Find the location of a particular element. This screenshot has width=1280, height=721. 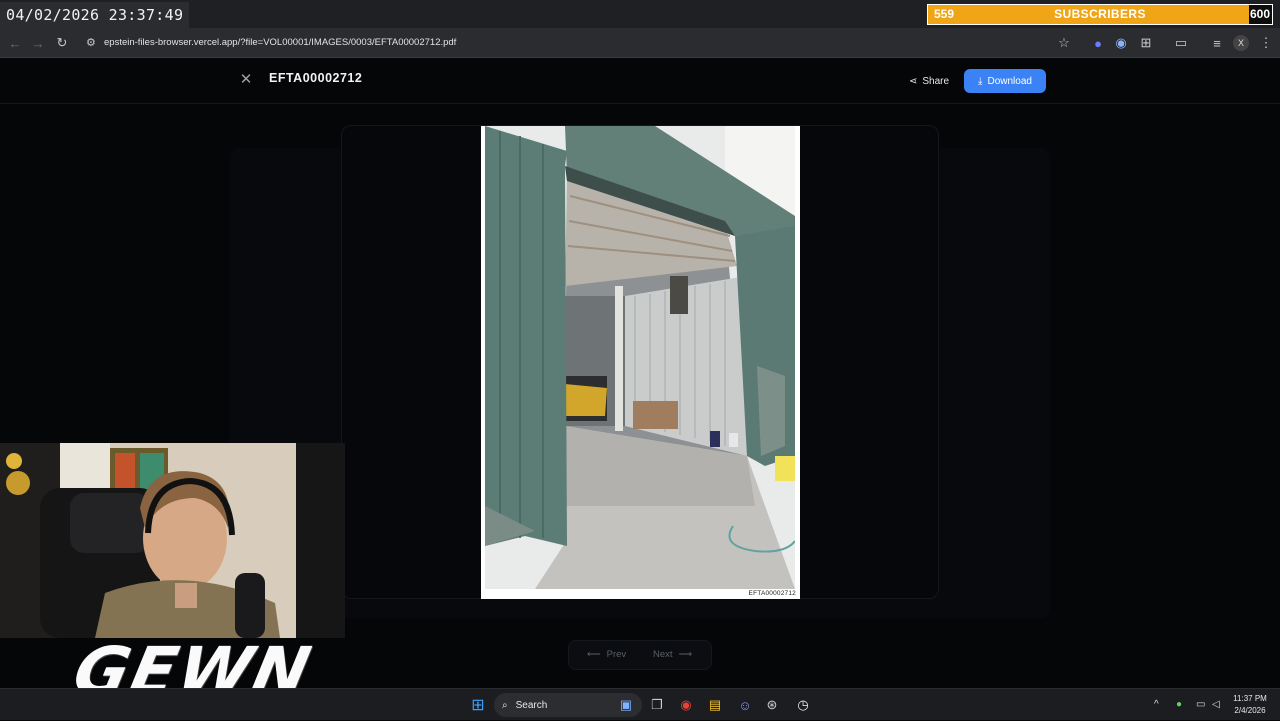

back-icon: ← is located at coordinates (15, 43).